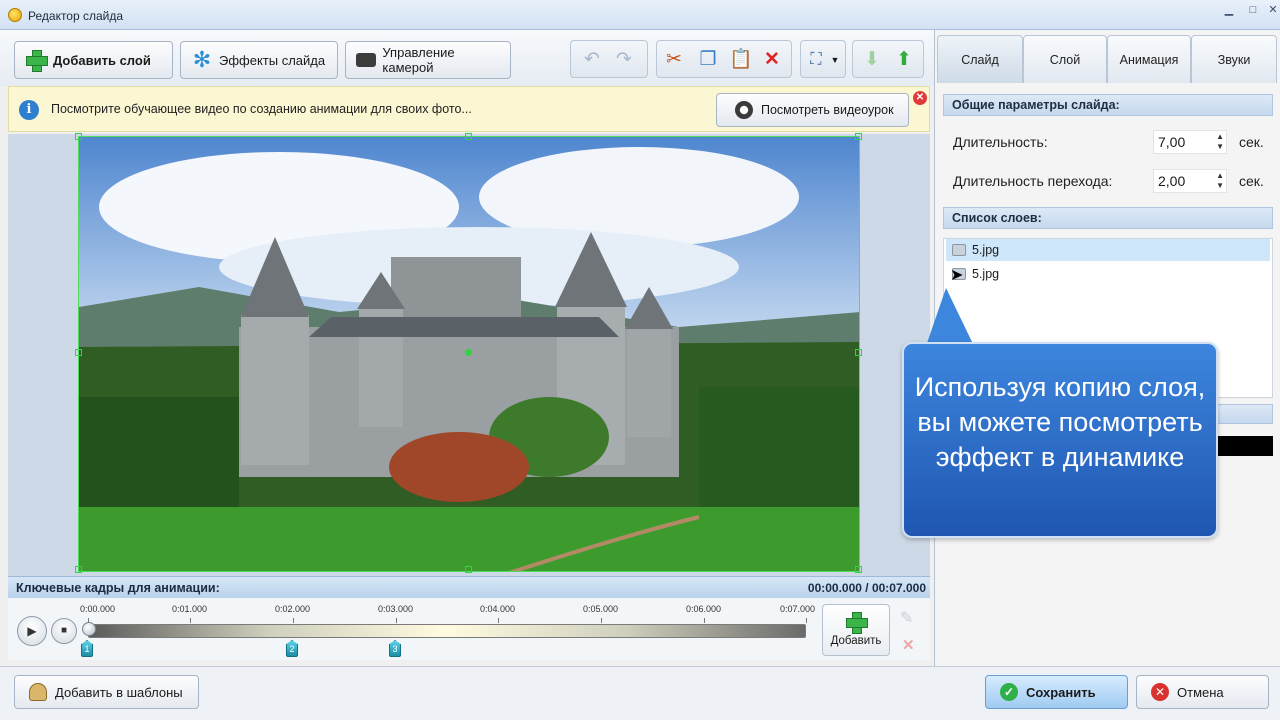  I want to click on timeline-track, so click(447, 631).